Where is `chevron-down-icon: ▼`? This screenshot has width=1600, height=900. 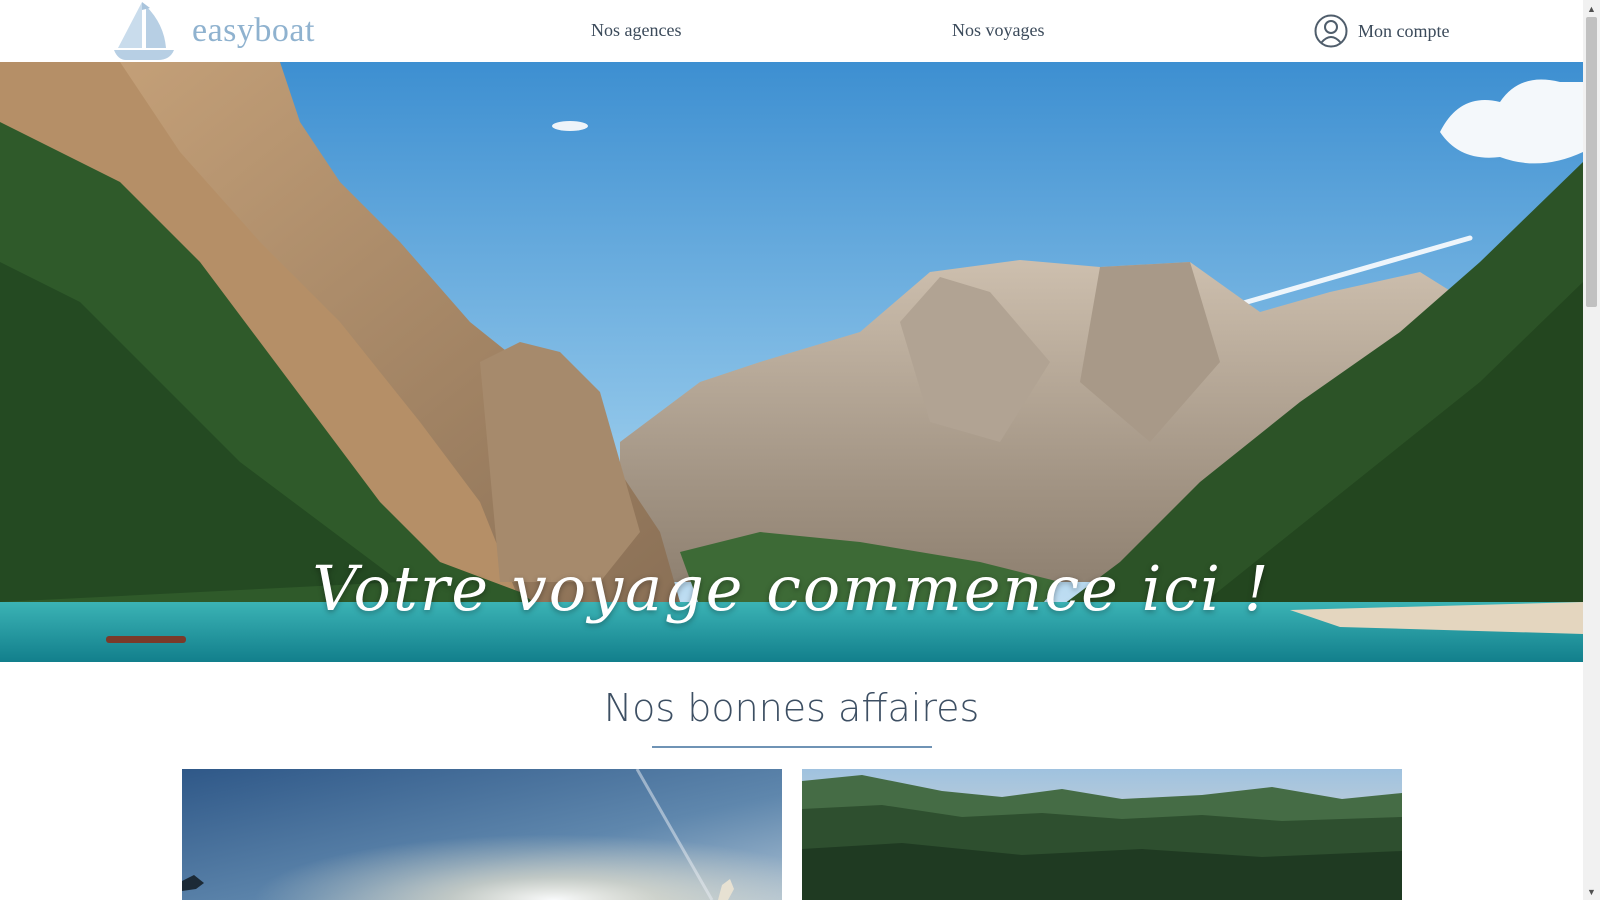 chevron-down-icon: ▼ is located at coordinates (1591, 891).